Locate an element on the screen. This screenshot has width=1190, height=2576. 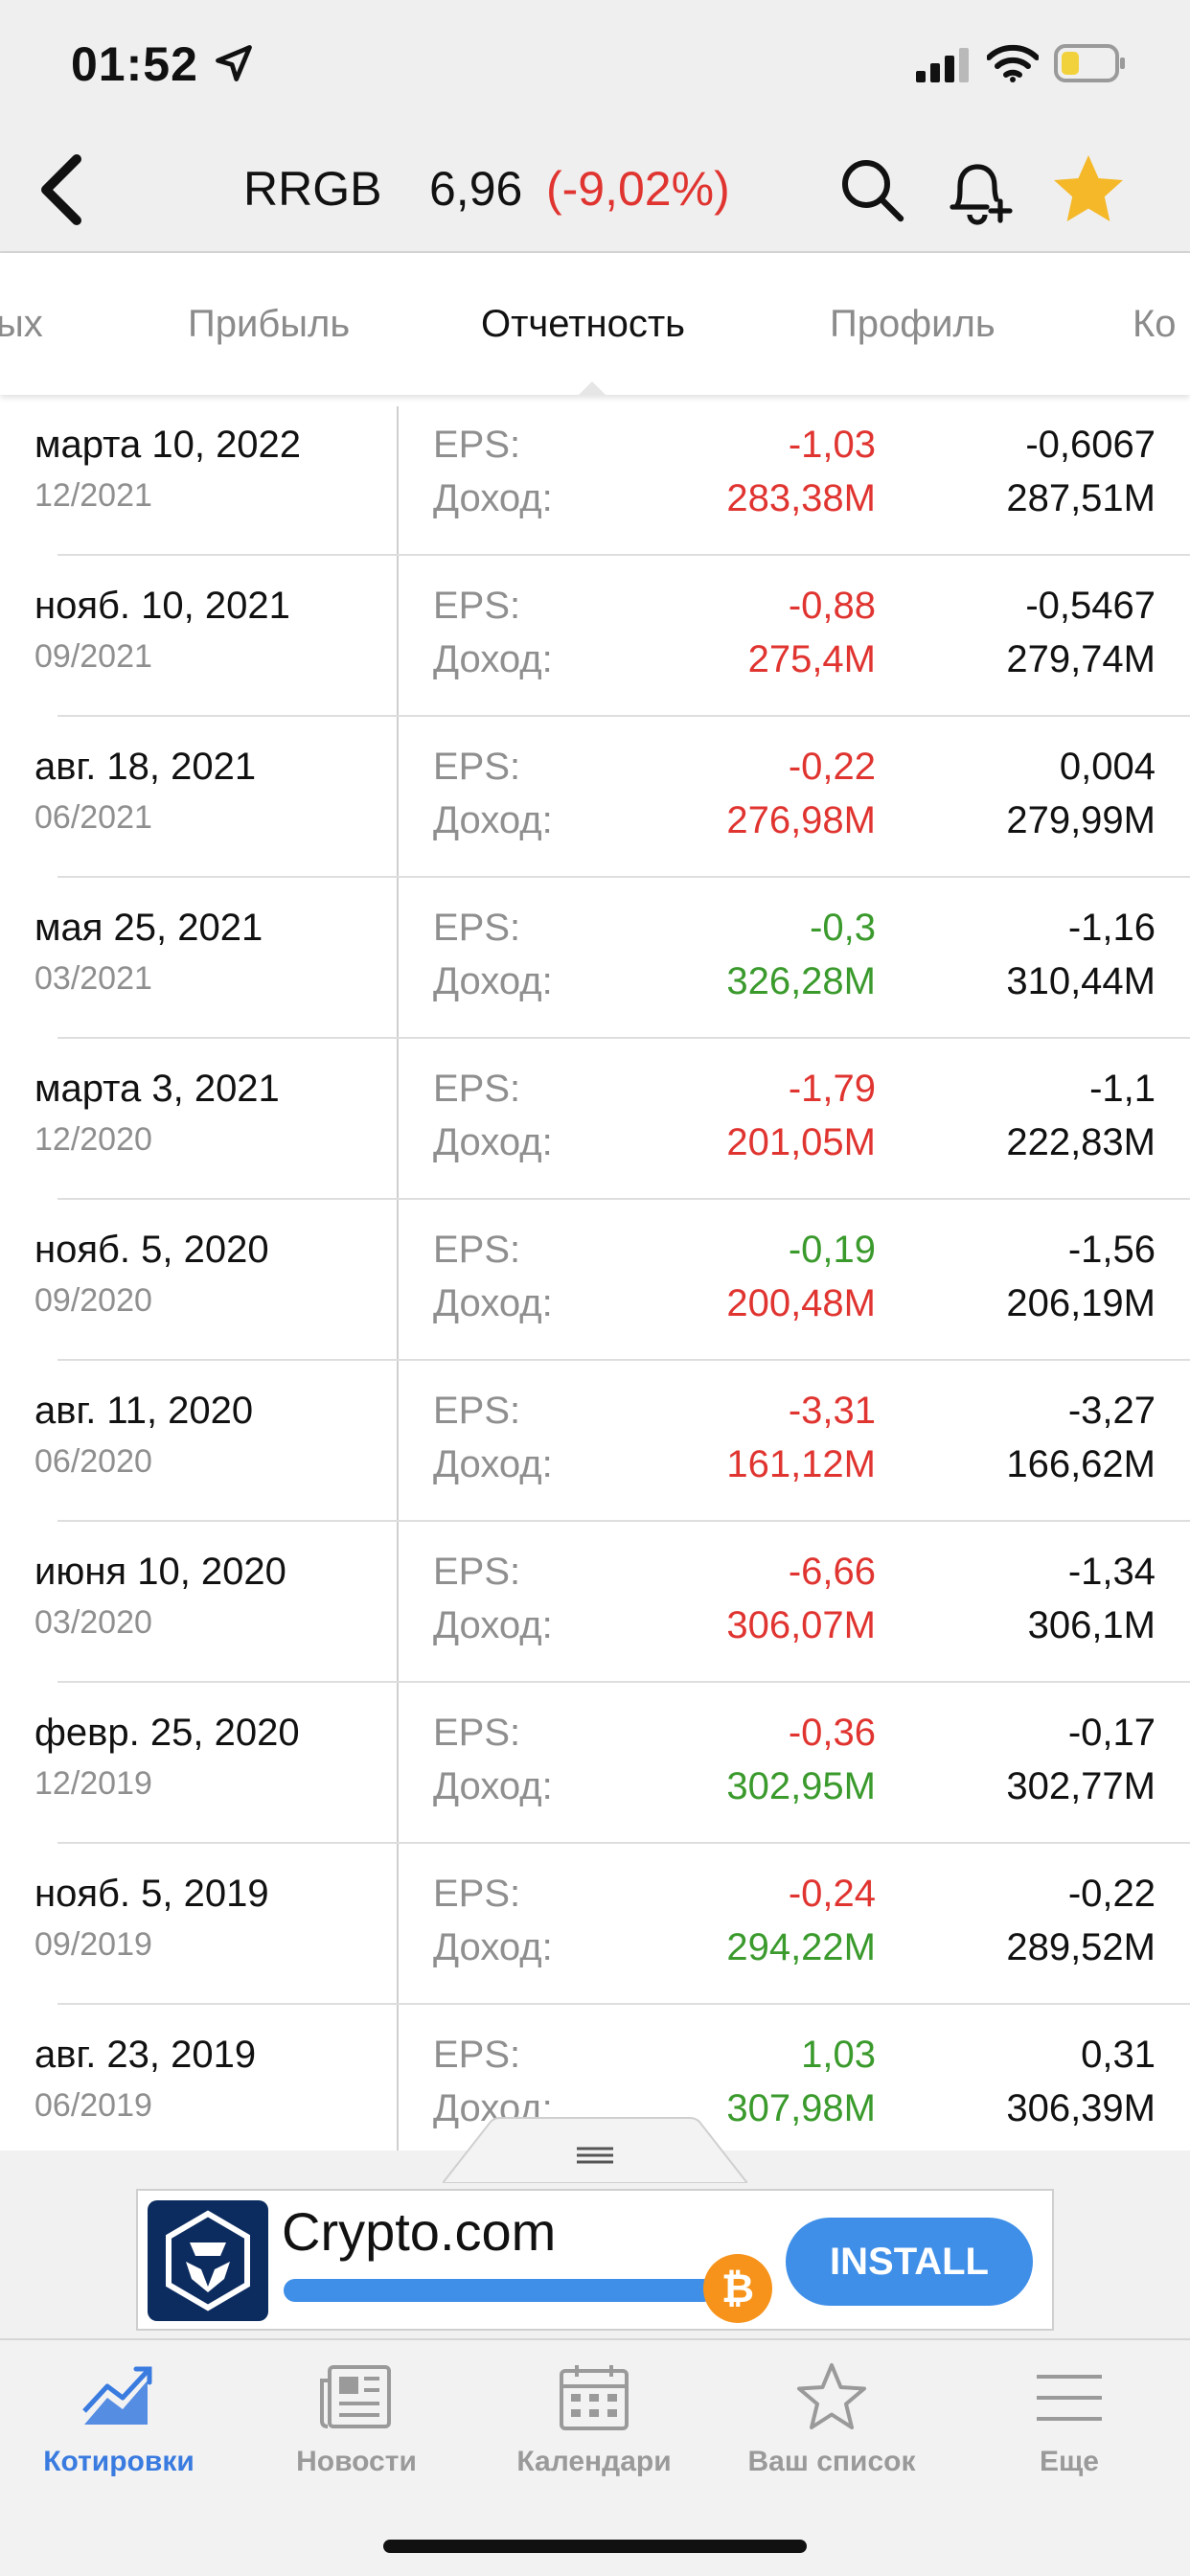
eps-forecast-value: -3,27 is located at coordinates (1111, 1411).